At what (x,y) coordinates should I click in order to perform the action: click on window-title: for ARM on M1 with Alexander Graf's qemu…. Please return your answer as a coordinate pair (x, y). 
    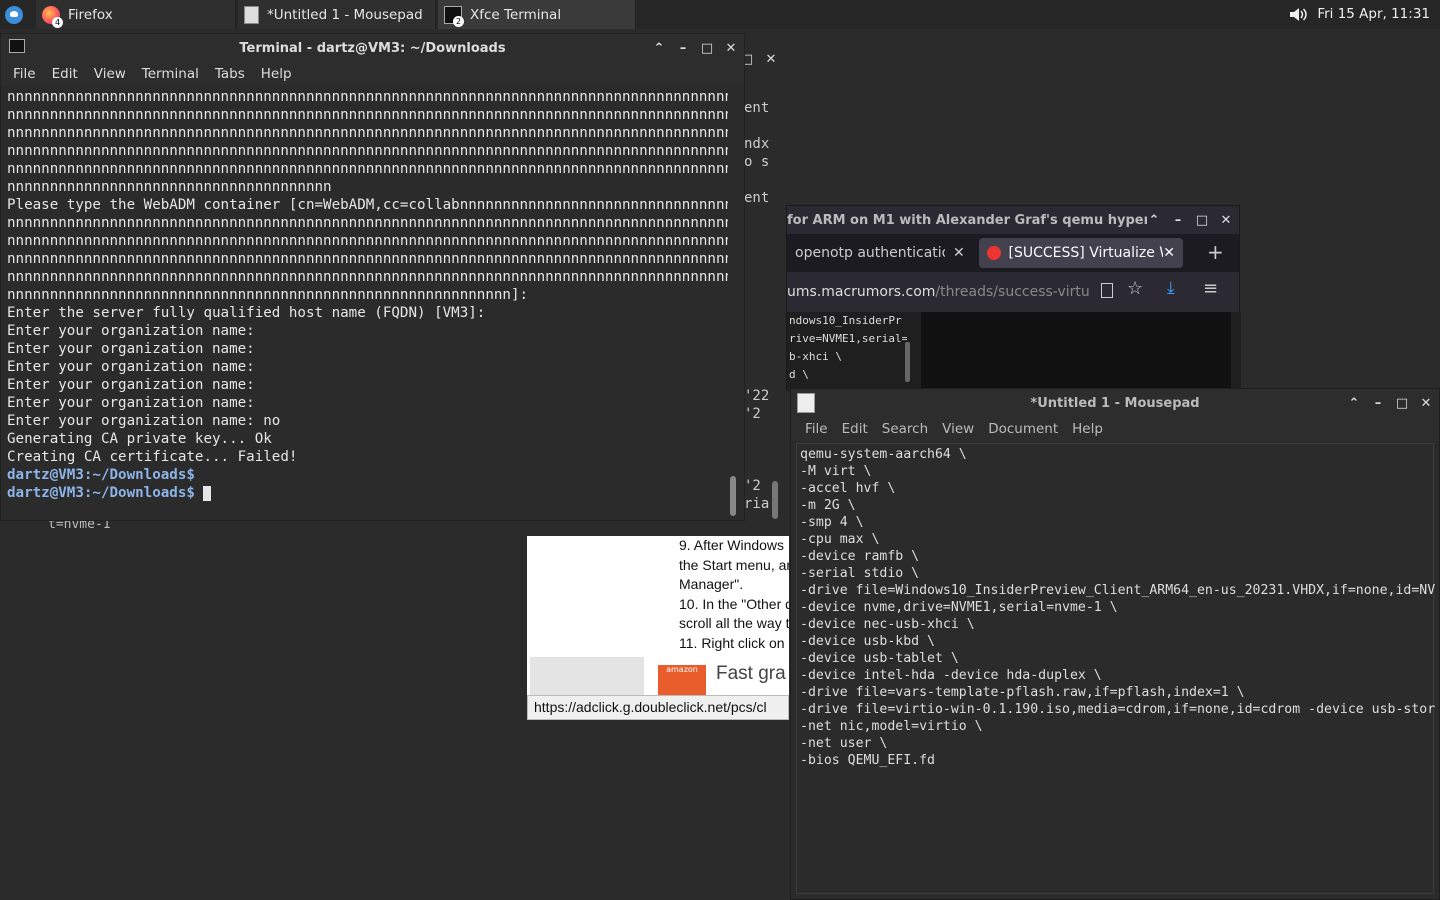
    Looking at the image, I should click on (967, 220).